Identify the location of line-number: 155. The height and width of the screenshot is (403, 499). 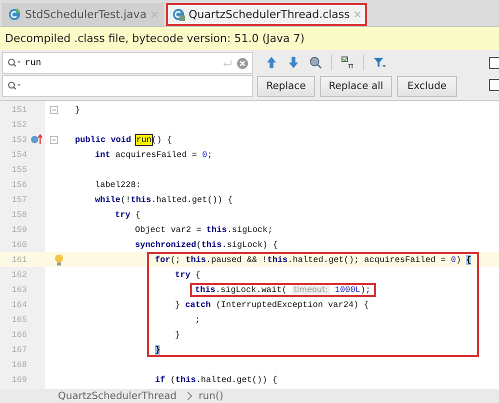
(19, 169).